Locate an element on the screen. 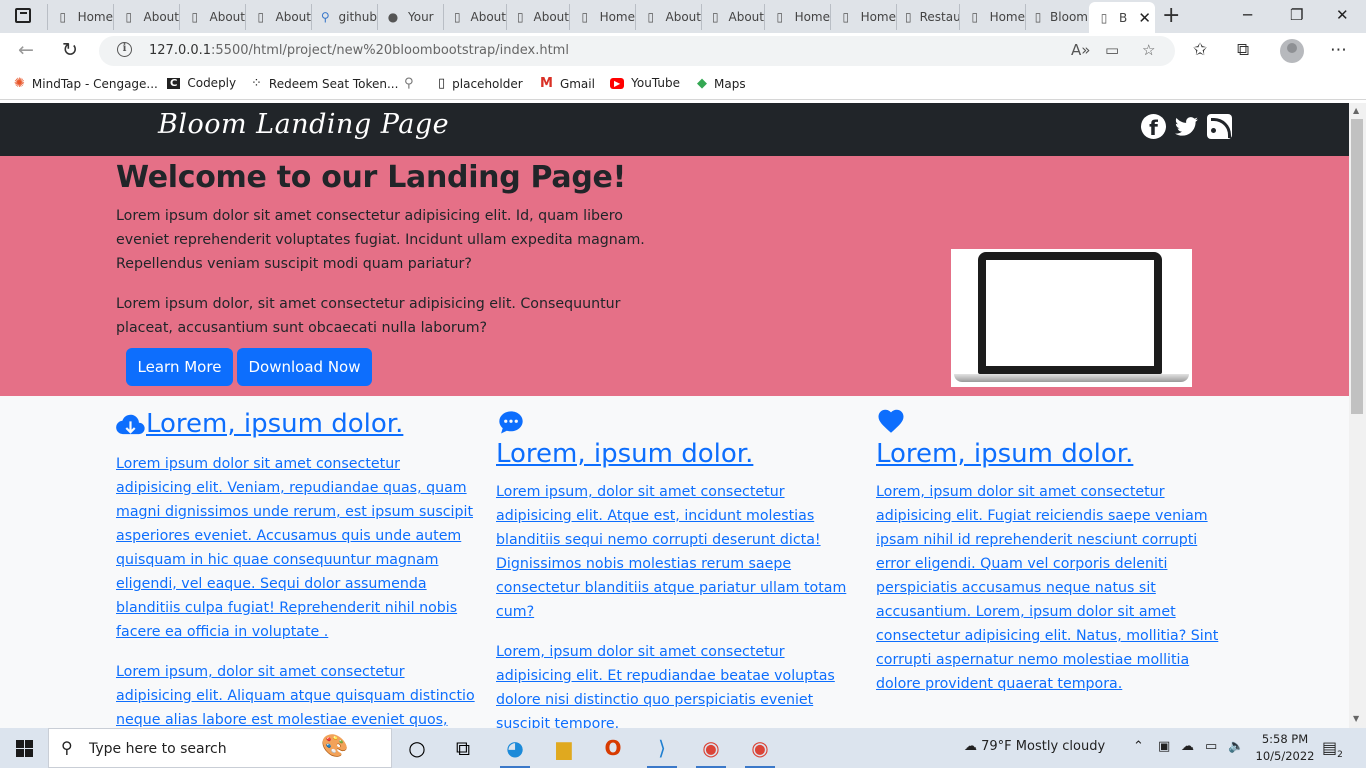 The width and height of the screenshot is (1366, 768). bookmark-gmail: M Gmail is located at coordinates (567, 83).